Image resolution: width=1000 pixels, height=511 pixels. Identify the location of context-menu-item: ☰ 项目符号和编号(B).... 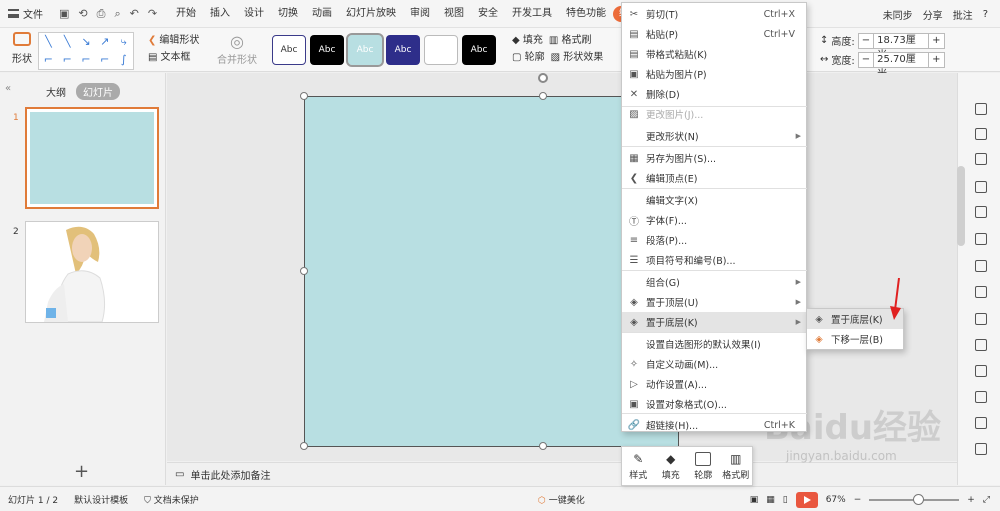
(714, 260).